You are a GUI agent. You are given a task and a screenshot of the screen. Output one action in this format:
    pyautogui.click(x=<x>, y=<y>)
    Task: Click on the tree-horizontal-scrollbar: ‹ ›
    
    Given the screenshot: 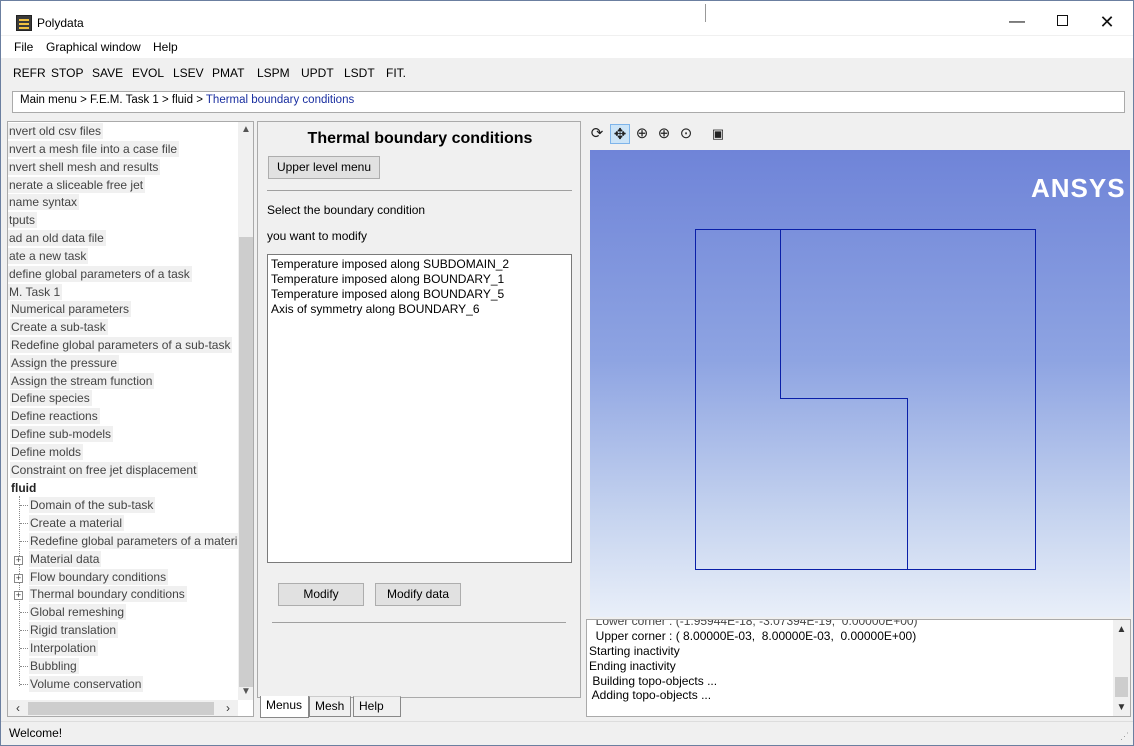 What is the action you would take?
    pyautogui.click(x=123, y=708)
    